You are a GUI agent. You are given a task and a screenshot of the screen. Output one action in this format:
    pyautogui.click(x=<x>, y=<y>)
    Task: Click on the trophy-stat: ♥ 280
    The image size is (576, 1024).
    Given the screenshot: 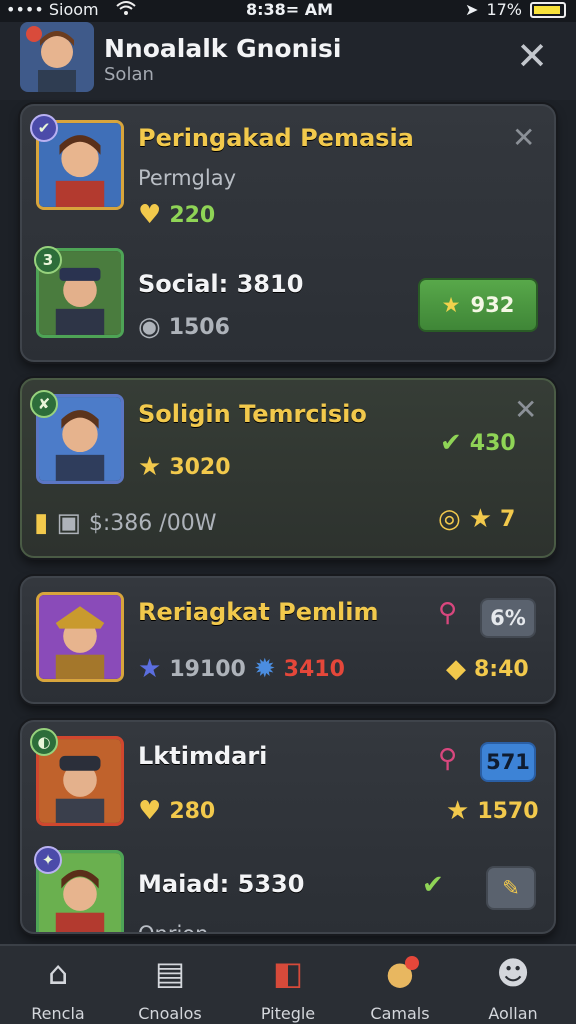 What is the action you would take?
    pyautogui.click(x=177, y=811)
    